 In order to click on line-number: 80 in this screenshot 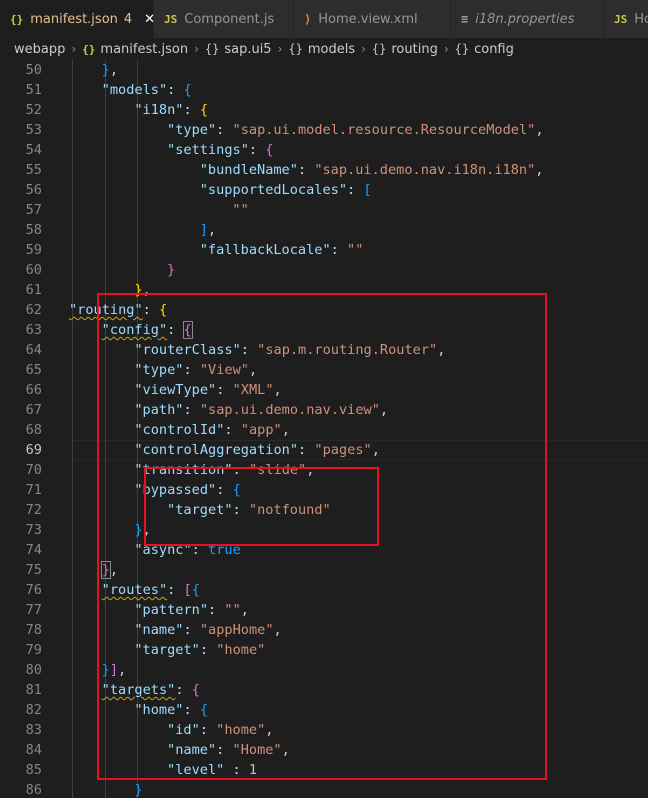, I will do `click(33, 670)`.